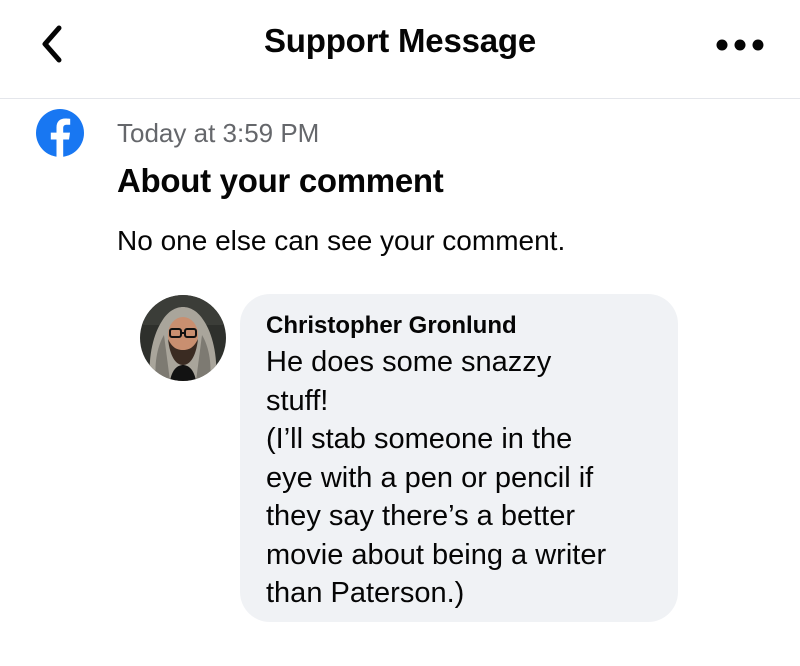  Describe the element at coordinates (60, 133) in the screenshot. I see `facebook-logo-icon` at that location.